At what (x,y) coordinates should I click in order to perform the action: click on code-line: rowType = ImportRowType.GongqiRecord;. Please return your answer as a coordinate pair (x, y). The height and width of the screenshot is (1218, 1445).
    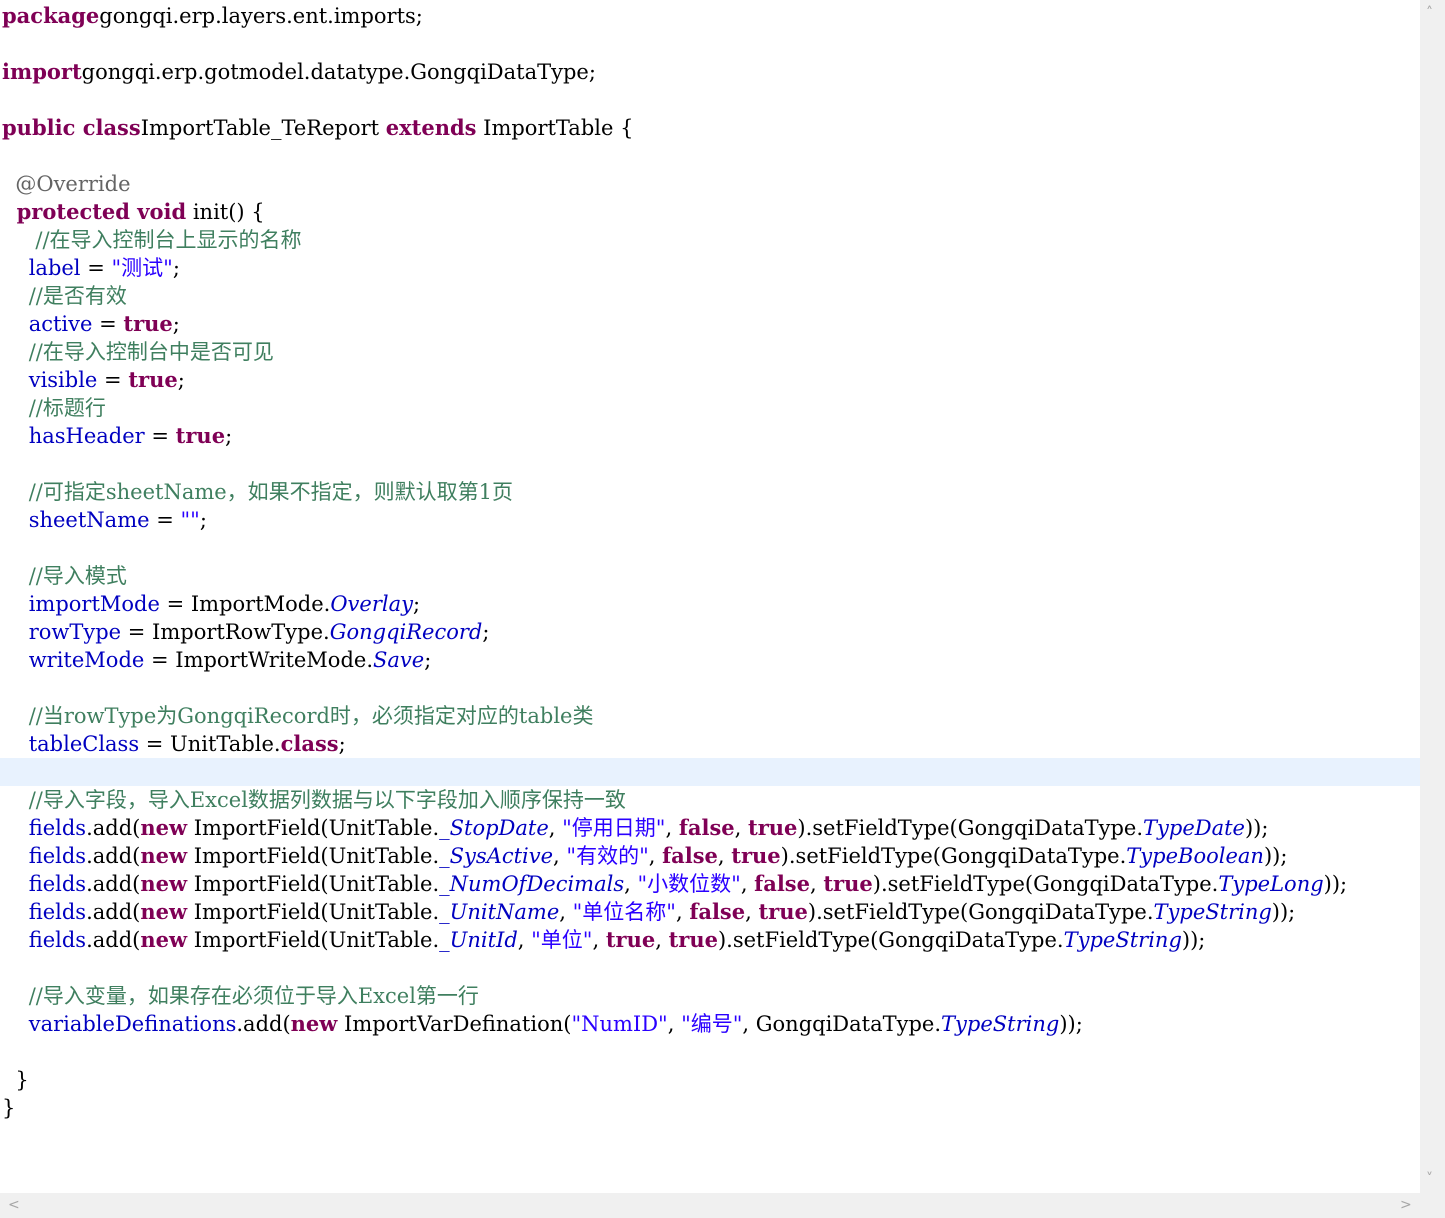
    Looking at the image, I should click on (710, 632).